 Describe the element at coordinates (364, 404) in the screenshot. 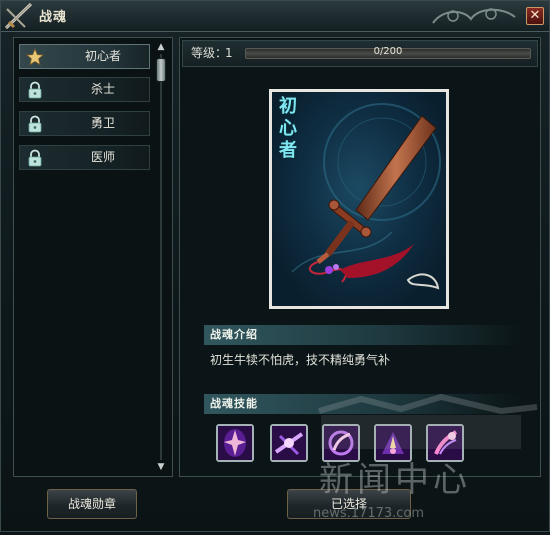

I see `skills-section-header: 战魂技能` at that location.